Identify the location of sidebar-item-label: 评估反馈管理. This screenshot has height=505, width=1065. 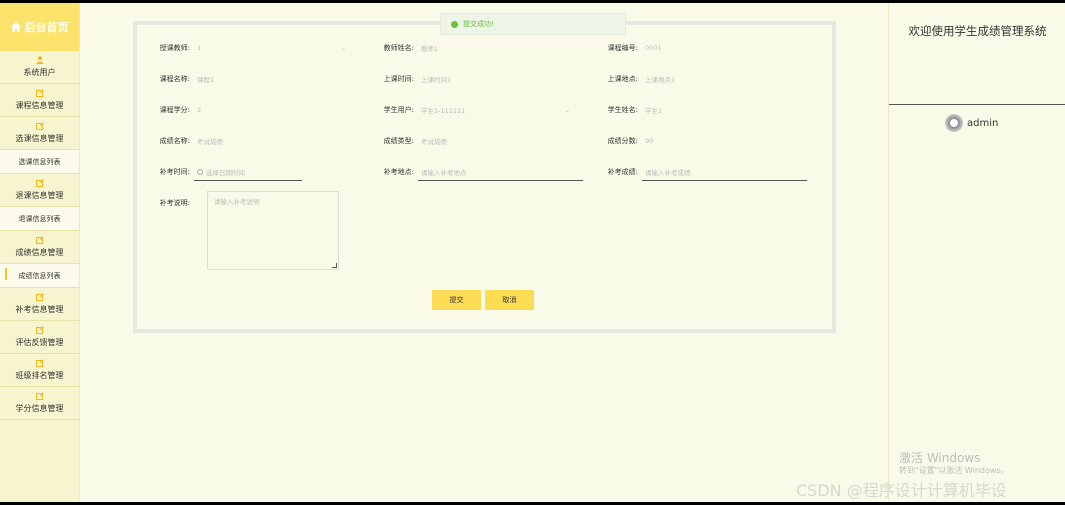
(39, 342).